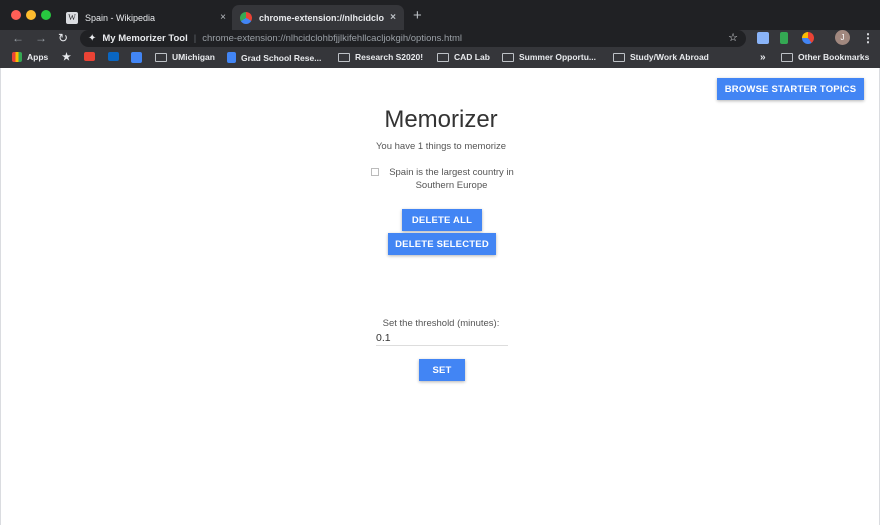 This screenshot has height=525, width=880. What do you see at coordinates (72, 17) in the screenshot?
I see `wikipedia-icon: W` at bounding box center [72, 17].